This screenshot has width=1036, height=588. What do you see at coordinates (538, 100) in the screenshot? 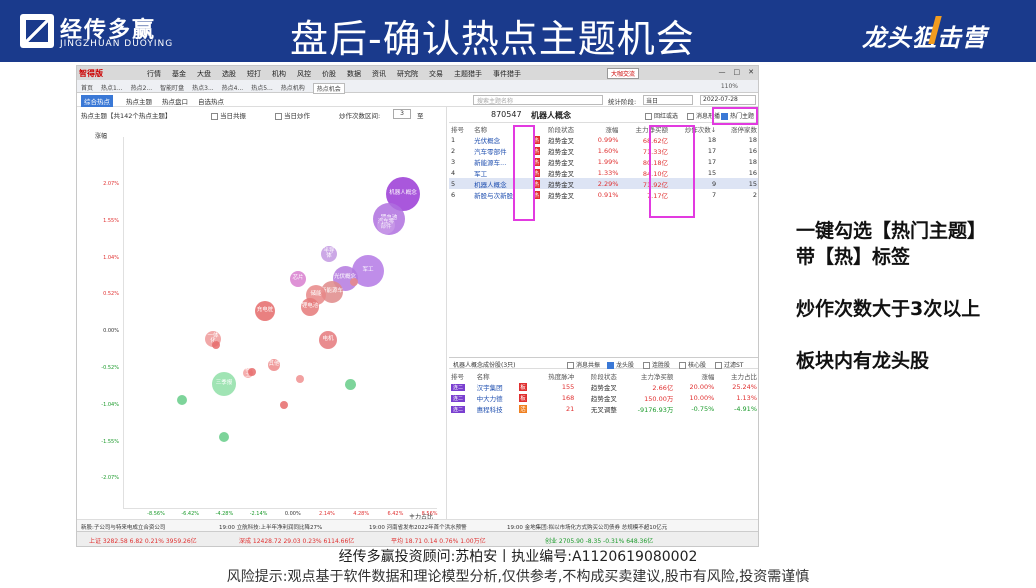
I see `search-input: 搜索主题名称` at bounding box center [538, 100].